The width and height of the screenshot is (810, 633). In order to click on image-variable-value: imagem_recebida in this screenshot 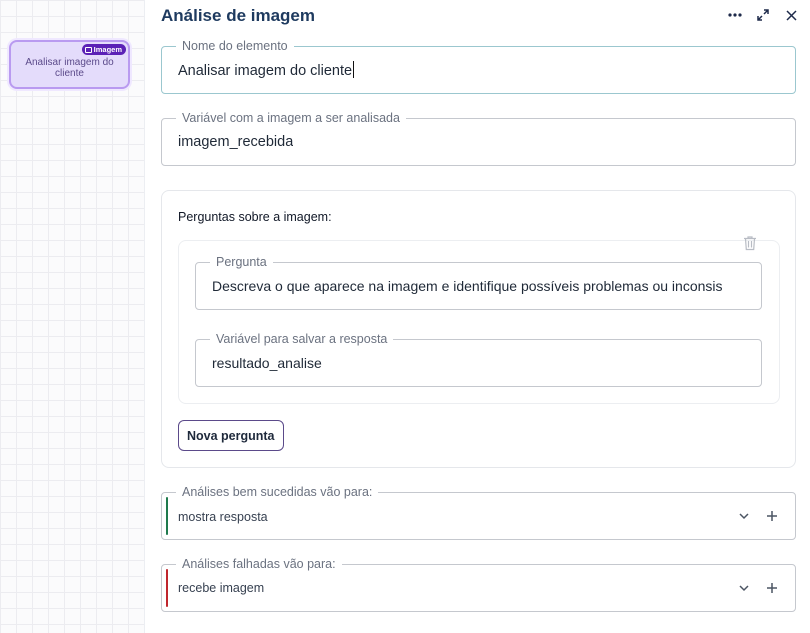, I will do `click(236, 142)`.